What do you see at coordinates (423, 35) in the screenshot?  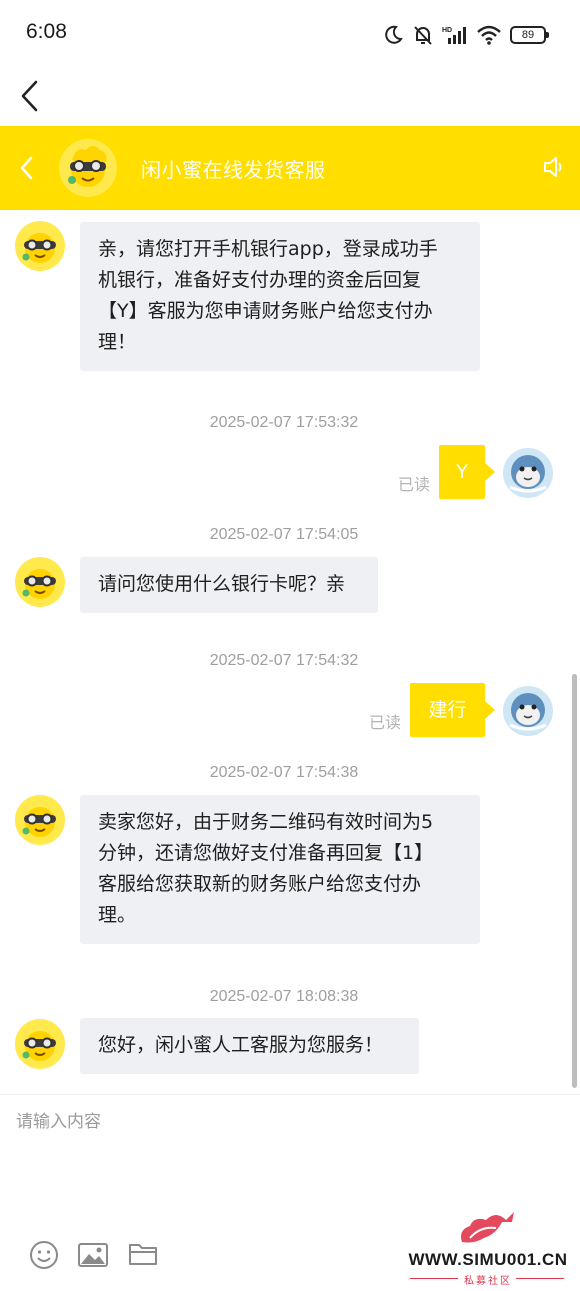 I see `mute-bell-icon` at bounding box center [423, 35].